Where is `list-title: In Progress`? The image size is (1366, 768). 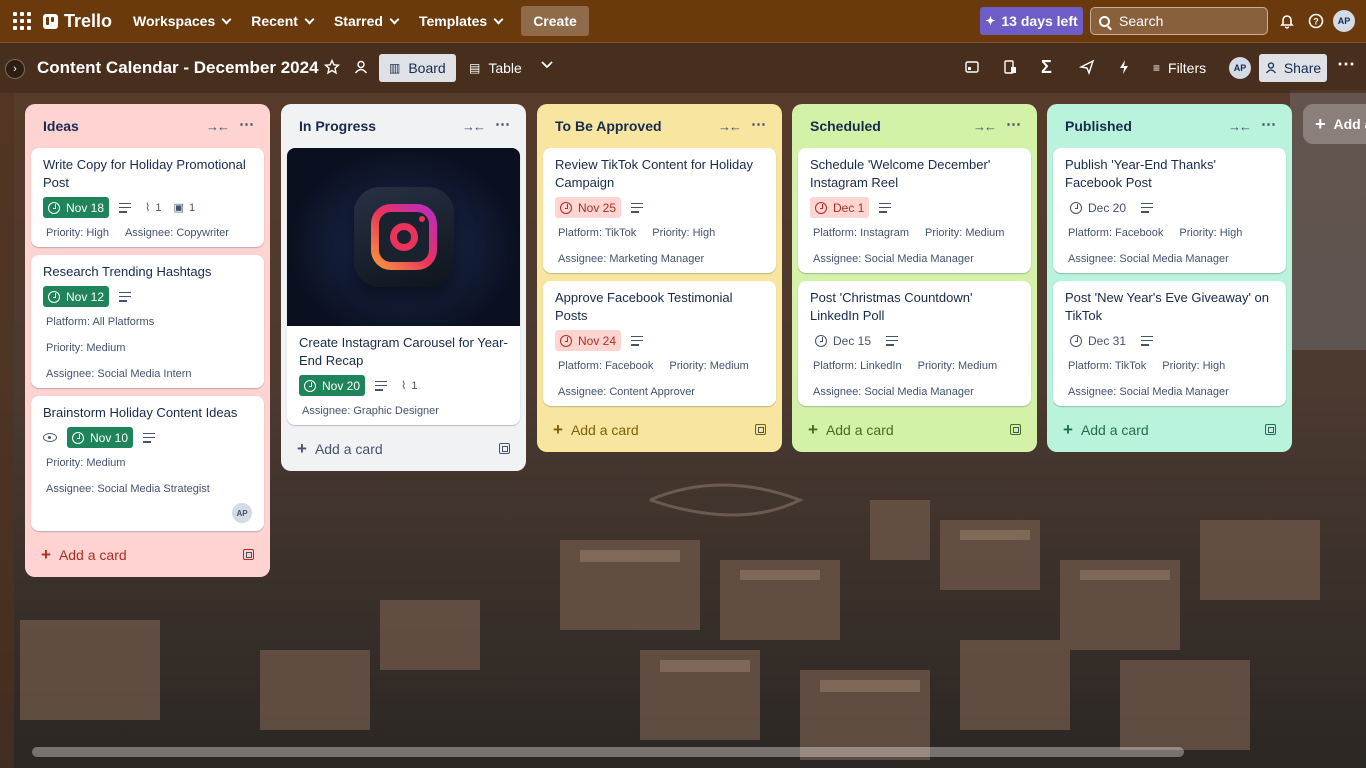 list-title: In Progress is located at coordinates (337, 126).